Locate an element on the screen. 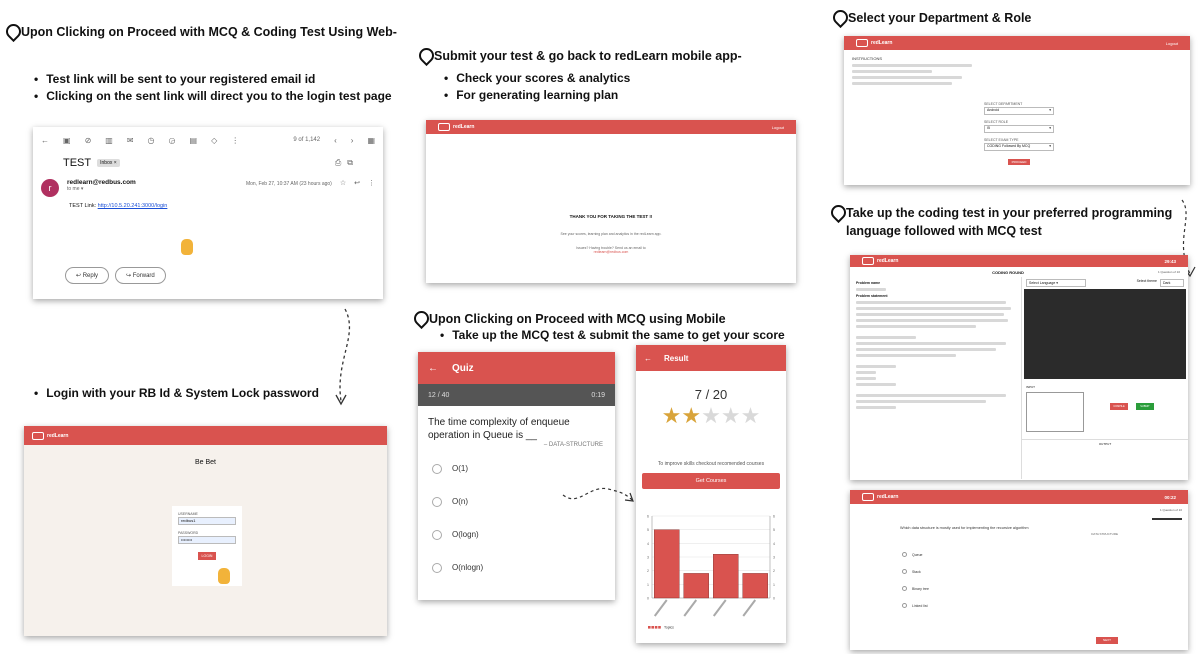 The image size is (1202, 654). get-courses-button: Get Courses is located at coordinates (711, 481).